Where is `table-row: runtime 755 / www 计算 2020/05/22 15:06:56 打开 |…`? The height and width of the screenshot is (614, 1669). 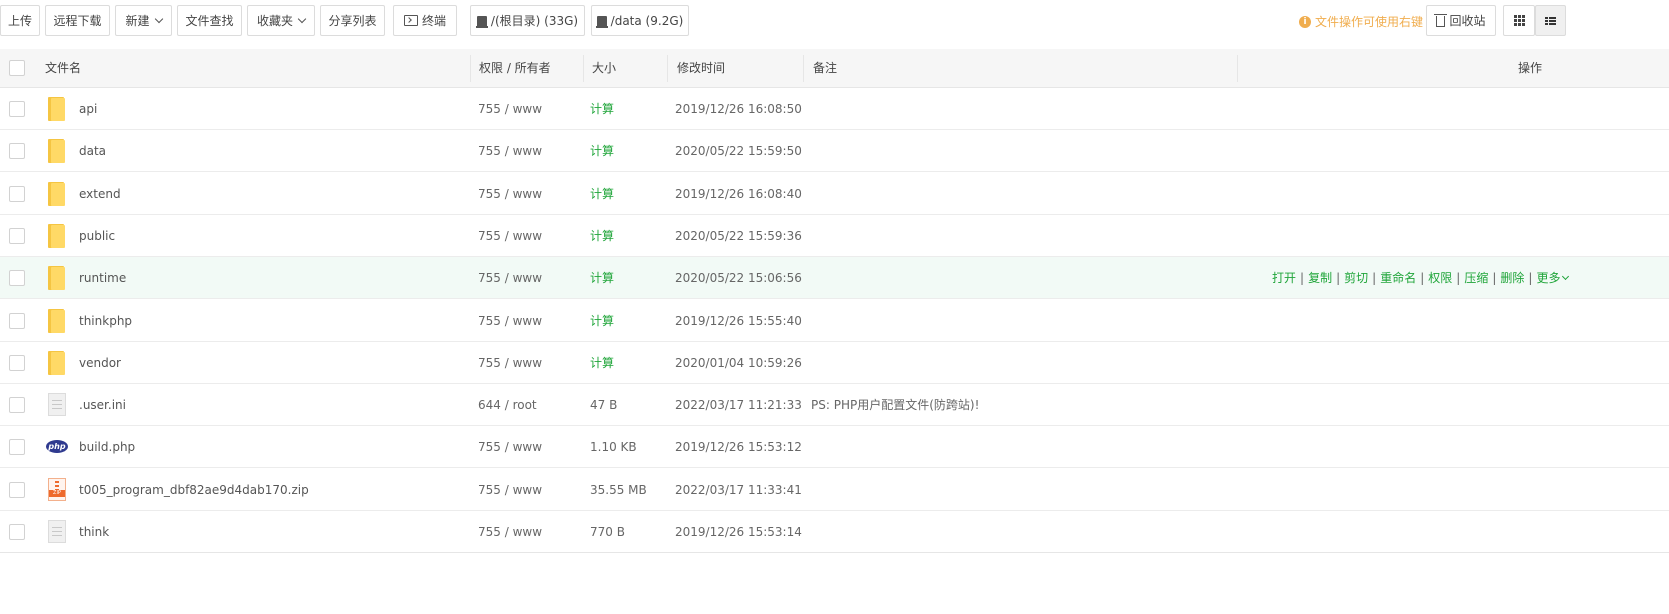 table-row: runtime 755 / www 计算 2020/05/22 15:06:56 打开 |… is located at coordinates (834, 278).